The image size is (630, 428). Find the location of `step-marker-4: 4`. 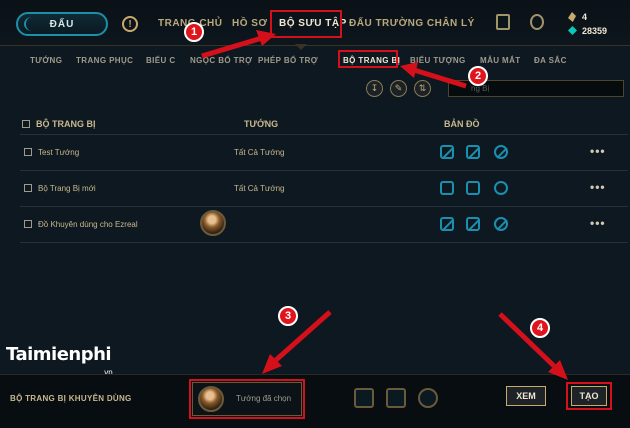

step-marker-4: 4 is located at coordinates (540, 328).